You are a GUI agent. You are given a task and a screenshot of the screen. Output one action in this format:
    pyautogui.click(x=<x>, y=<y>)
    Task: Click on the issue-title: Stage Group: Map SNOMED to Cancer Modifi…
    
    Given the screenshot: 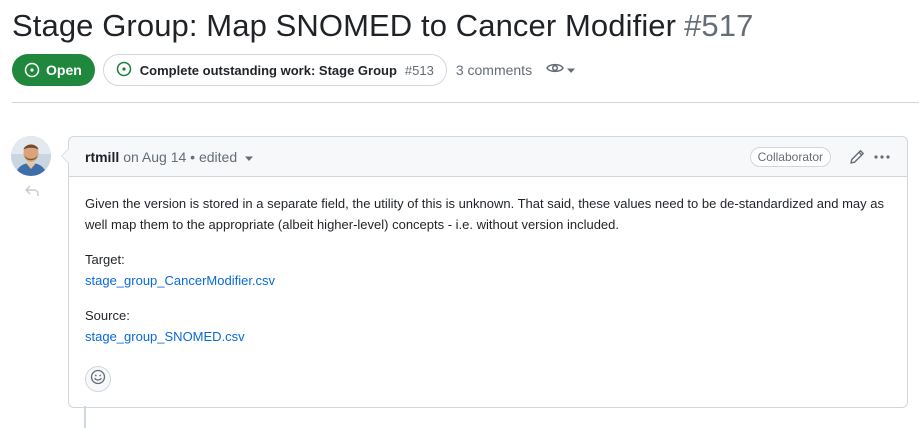 What is the action you would take?
    pyautogui.click(x=382, y=26)
    